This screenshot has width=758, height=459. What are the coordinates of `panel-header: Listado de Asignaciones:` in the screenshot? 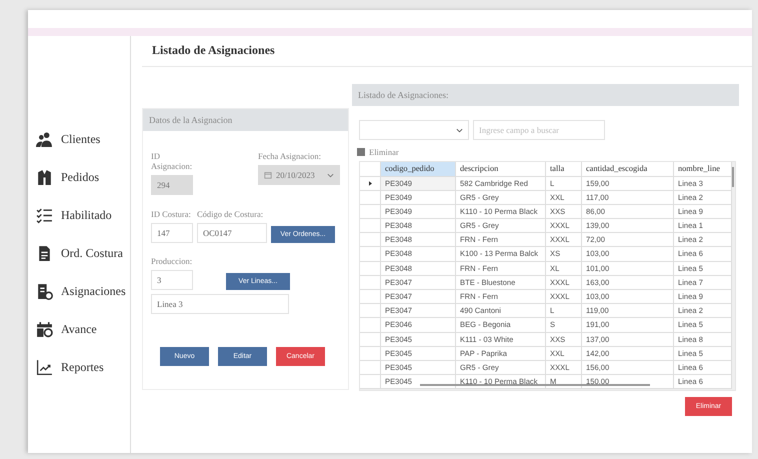 It's located at (545, 95).